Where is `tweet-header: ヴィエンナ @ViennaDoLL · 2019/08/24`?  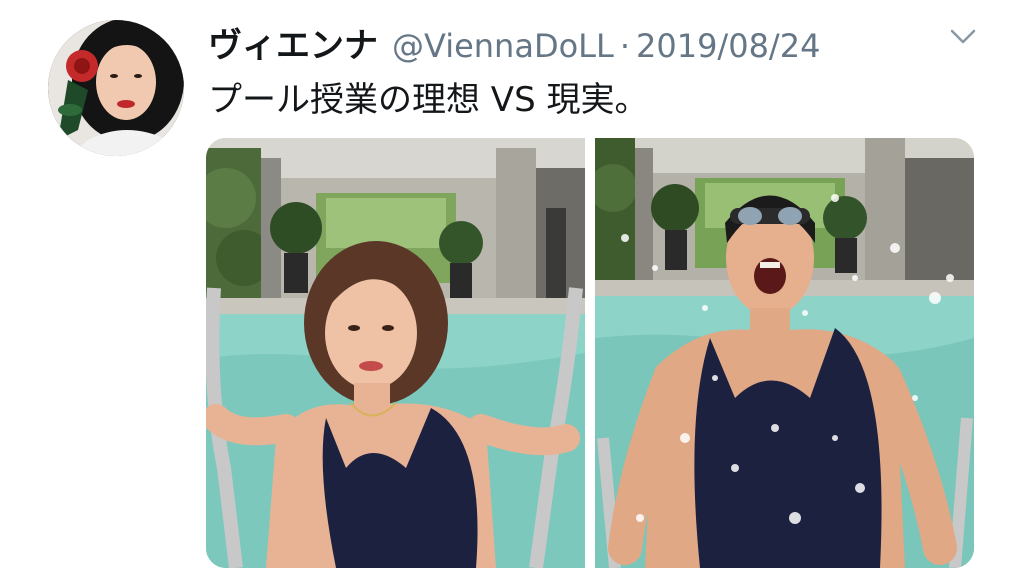
tweet-header: ヴィエンナ @ViennaDoLL · 2019/08/24 is located at coordinates (514, 42).